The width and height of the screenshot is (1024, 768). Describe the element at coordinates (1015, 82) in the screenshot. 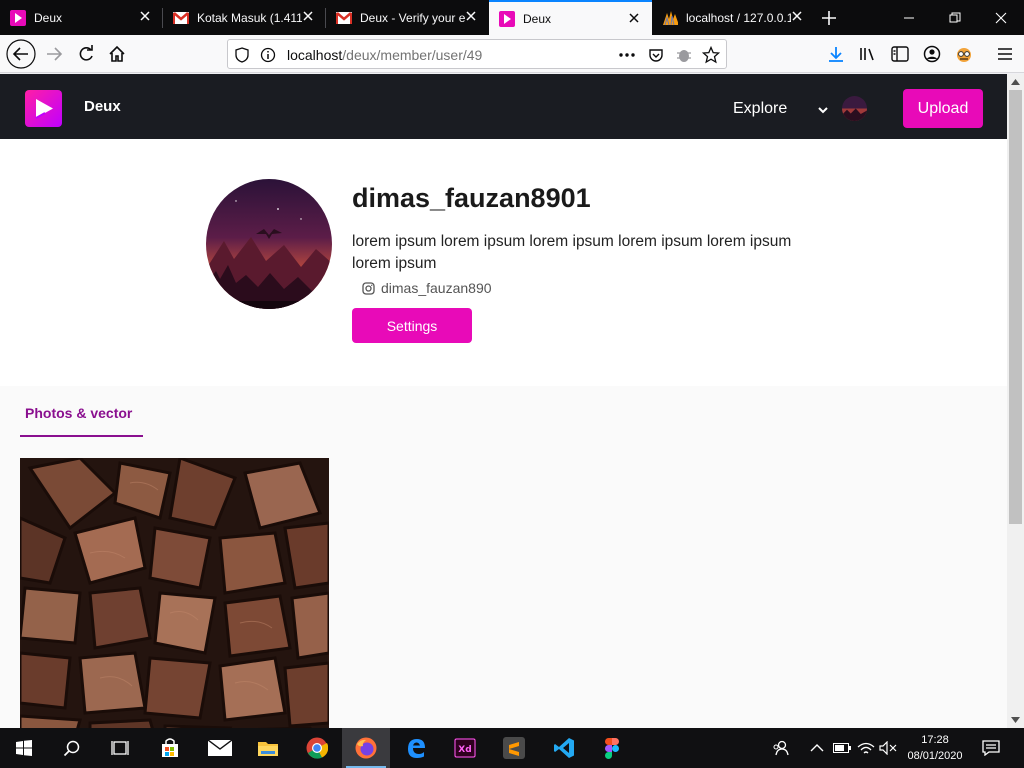

I see `scroll-up-icon` at that location.